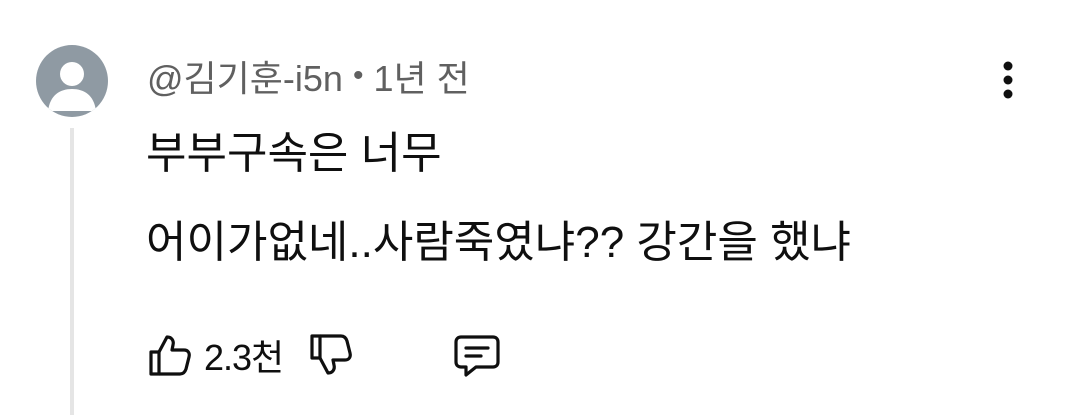 The height and width of the screenshot is (415, 1080). Describe the element at coordinates (245, 76) in the screenshot. I see `author-handle: @김기훈-i5n` at that location.